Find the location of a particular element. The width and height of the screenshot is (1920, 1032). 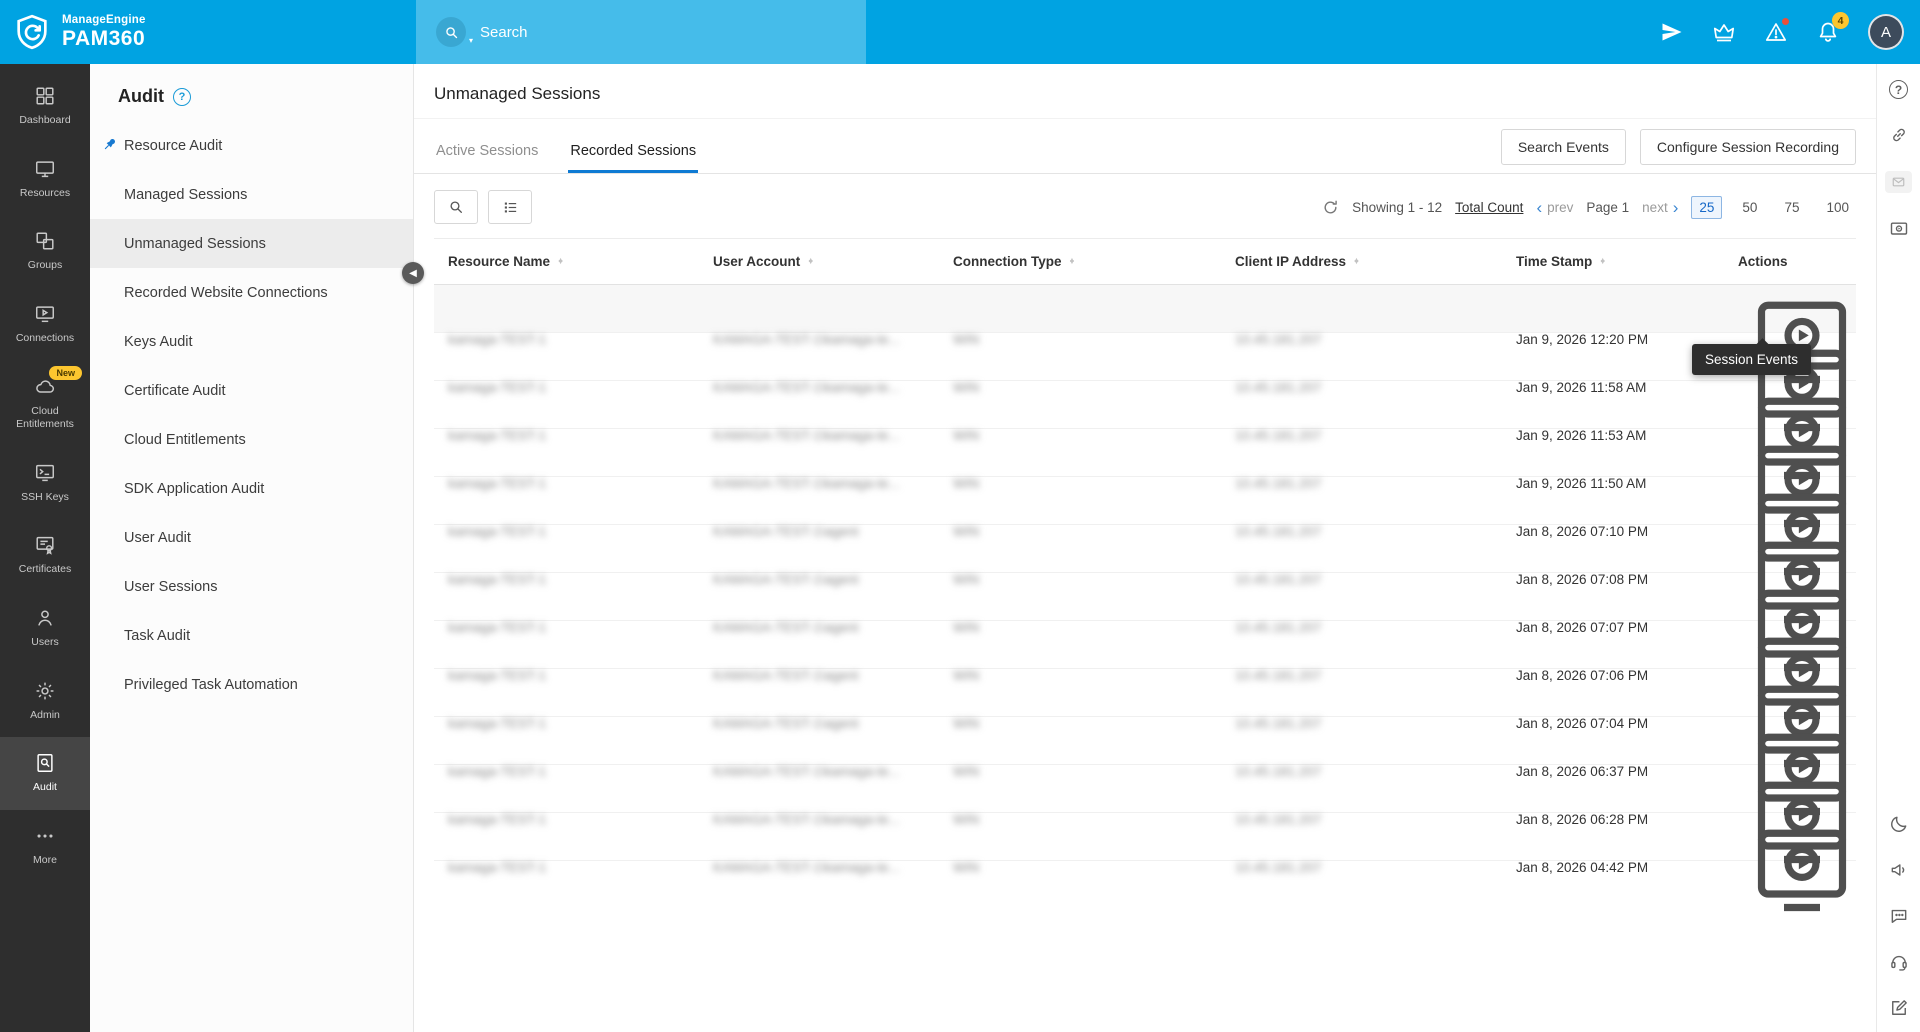

sidebar-item-label: Resource Audit is located at coordinates (173, 145).